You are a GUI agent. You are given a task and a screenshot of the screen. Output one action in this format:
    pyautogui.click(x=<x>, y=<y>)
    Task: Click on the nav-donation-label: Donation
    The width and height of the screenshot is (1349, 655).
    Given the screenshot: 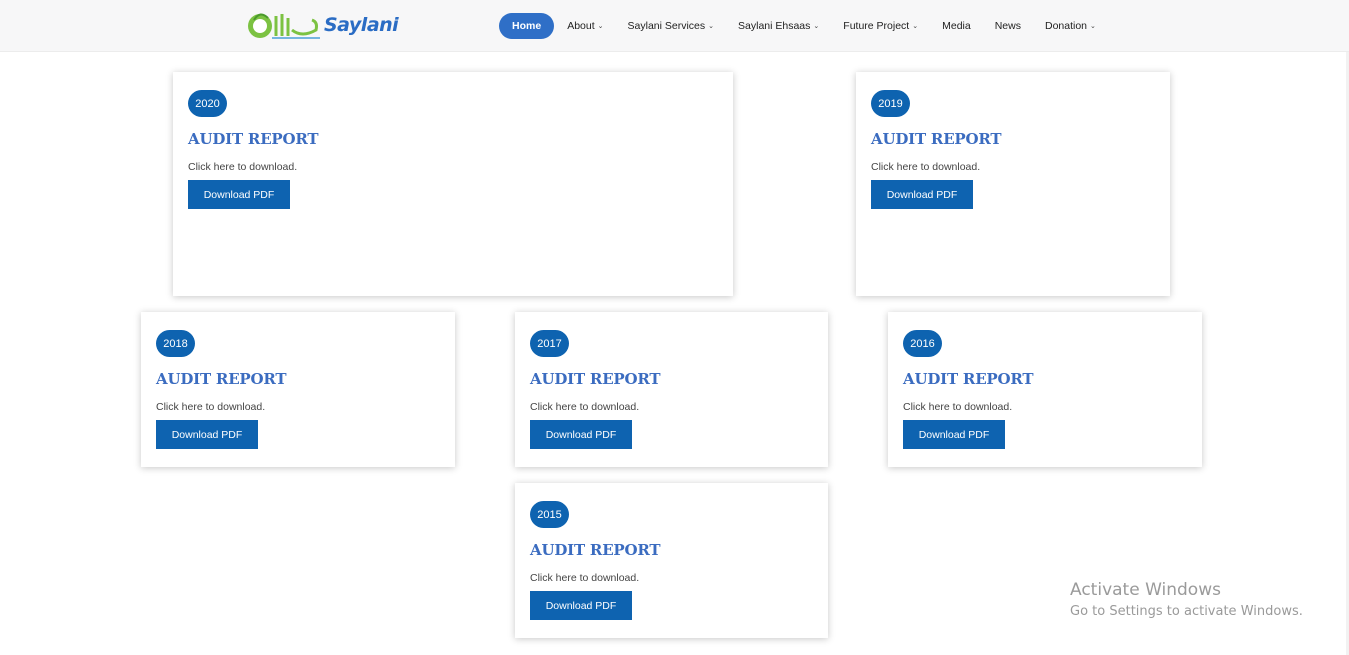 What is the action you would take?
    pyautogui.click(x=1066, y=26)
    